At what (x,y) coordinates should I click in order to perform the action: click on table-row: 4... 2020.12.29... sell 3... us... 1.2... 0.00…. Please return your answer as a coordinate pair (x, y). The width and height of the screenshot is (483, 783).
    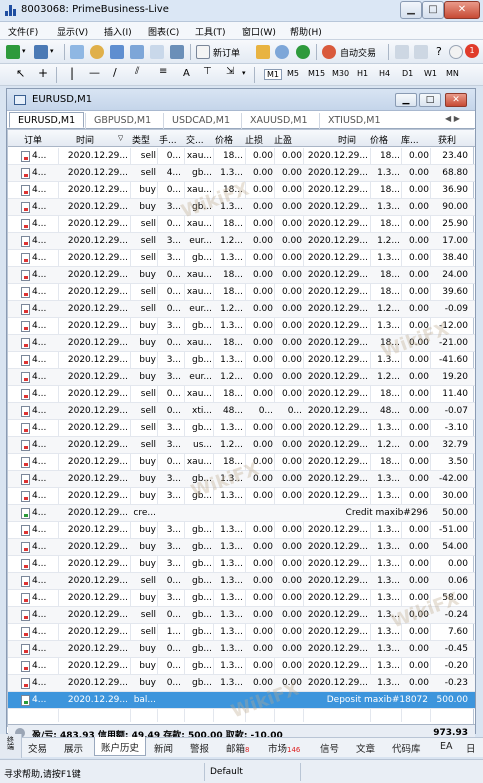
    Looking at the image, I should click on (241, 445).